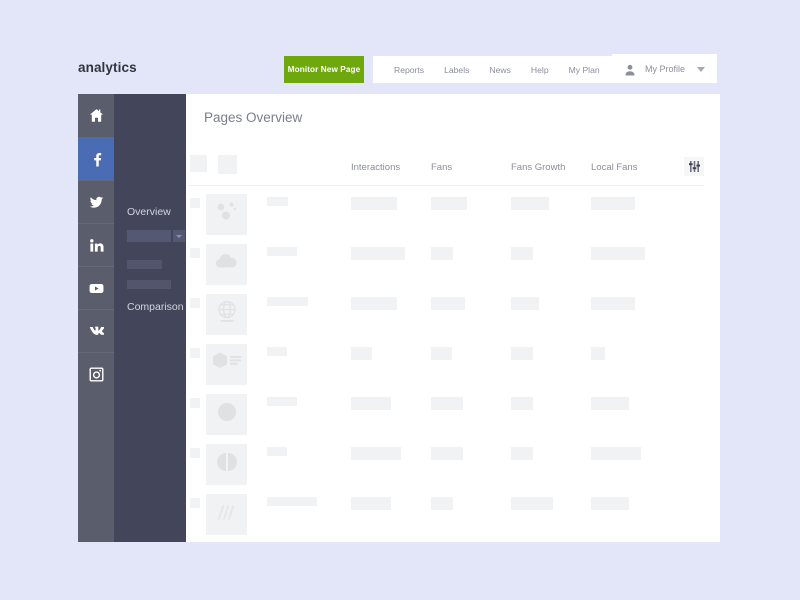 The height and width of the screenshot is (600, 800). What do you see at coordinates (538, 167) in the screenshot?
I see `column-header-fans-growth: Fans Growth` at bounding box center [538, 167].